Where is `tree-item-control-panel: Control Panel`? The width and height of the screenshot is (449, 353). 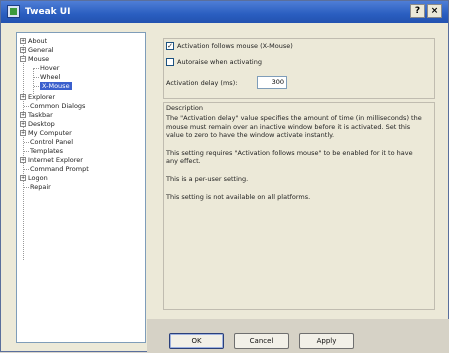
tree-item-control-panel: Control Panel is located at coordinates (51, 142).